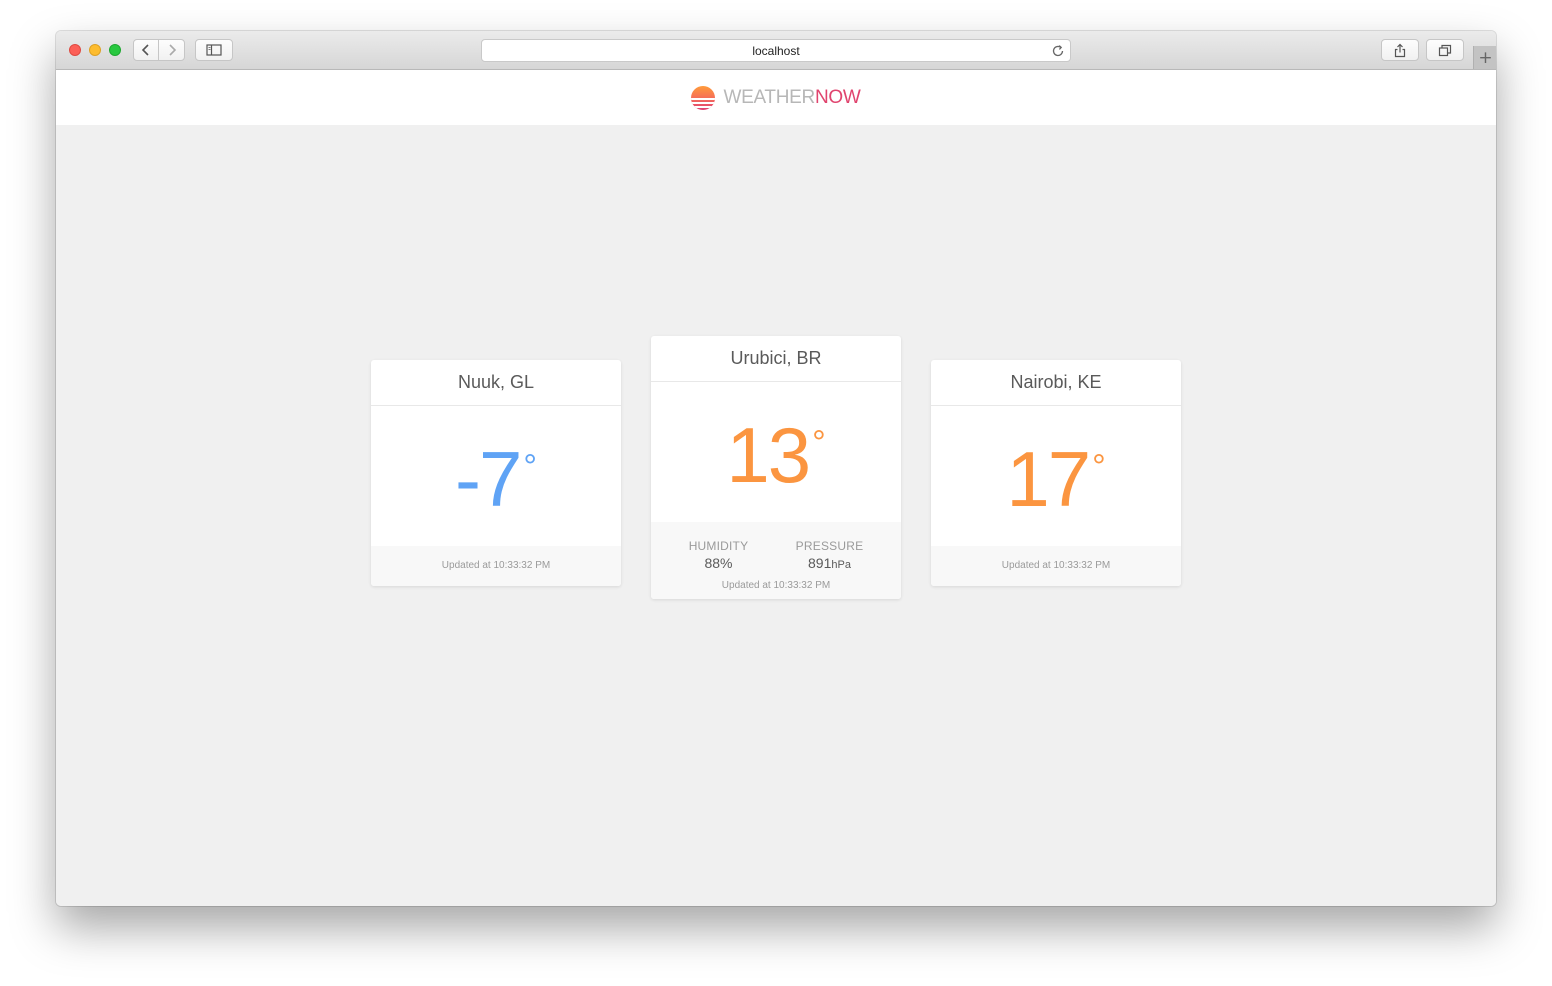 This screenshot has height=986, width=1552. What do you see at coordinates (837, 97) in the screenshot?
I see `logo-text-now: NOW` at bounding box center [837, 97].